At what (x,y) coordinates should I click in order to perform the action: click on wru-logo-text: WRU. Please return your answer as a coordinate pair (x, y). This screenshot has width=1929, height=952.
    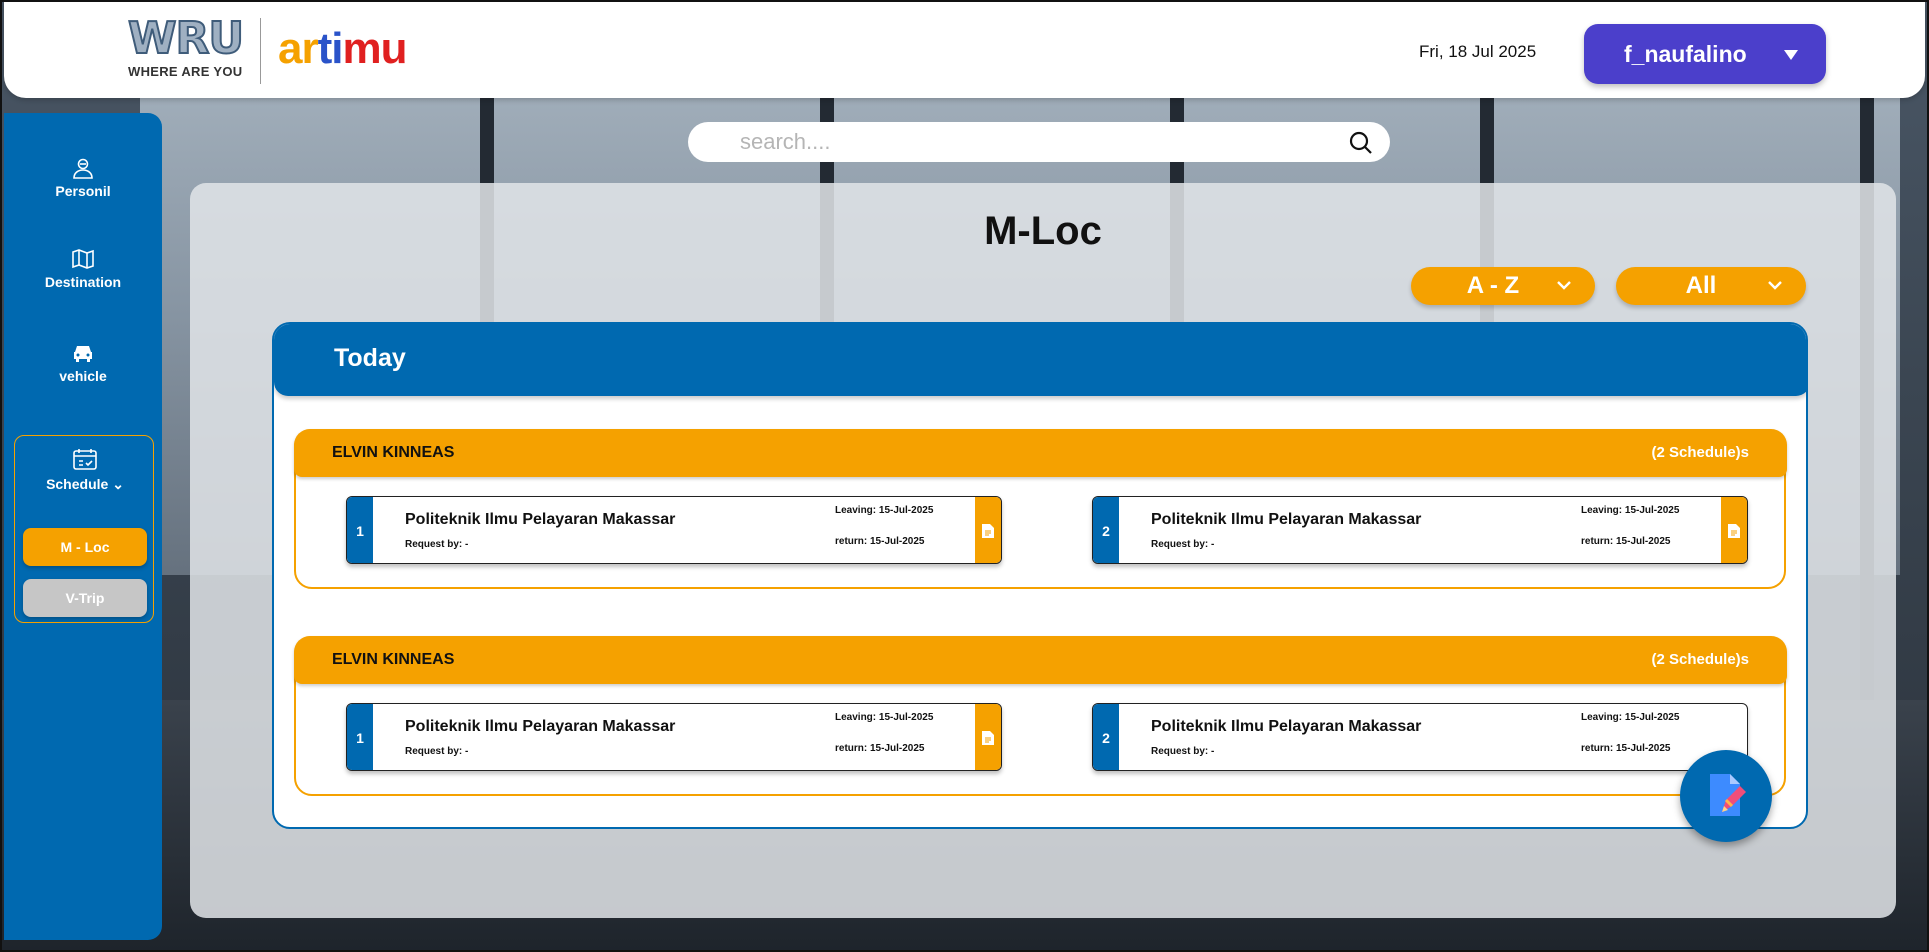
    Looking at the image, I should click on (186, 38).